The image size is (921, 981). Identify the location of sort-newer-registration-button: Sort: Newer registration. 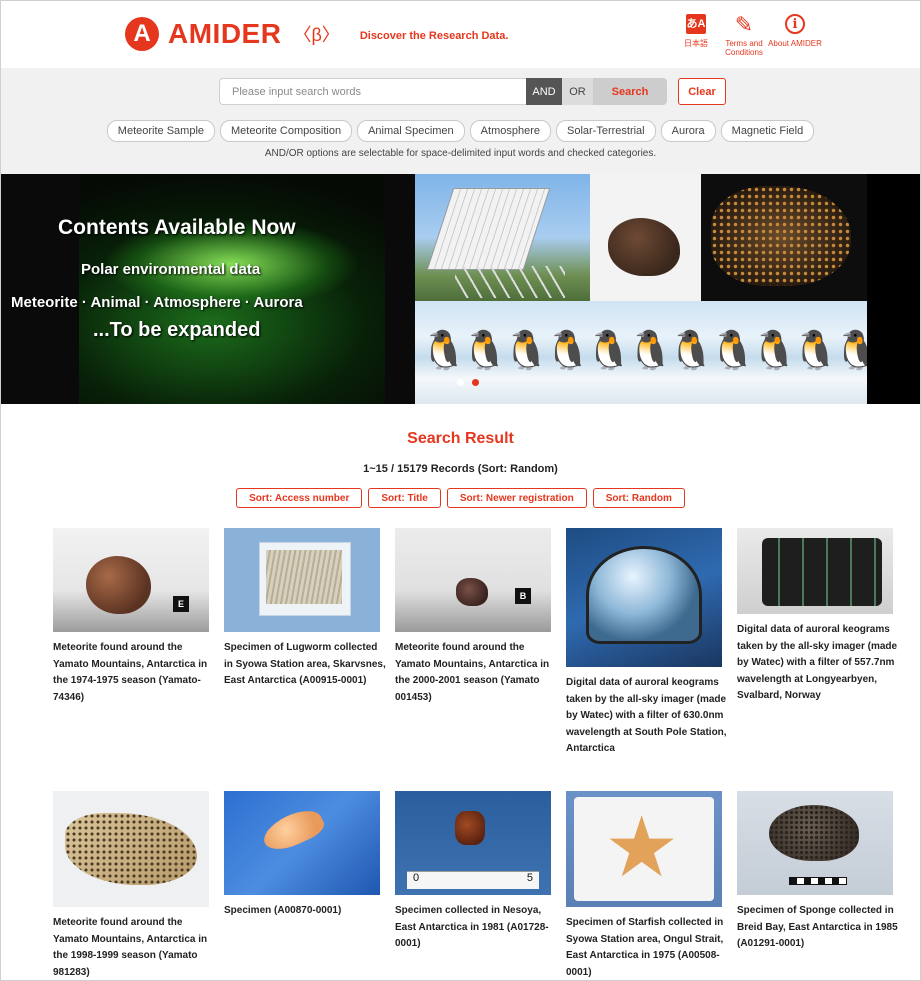
(516, 498).